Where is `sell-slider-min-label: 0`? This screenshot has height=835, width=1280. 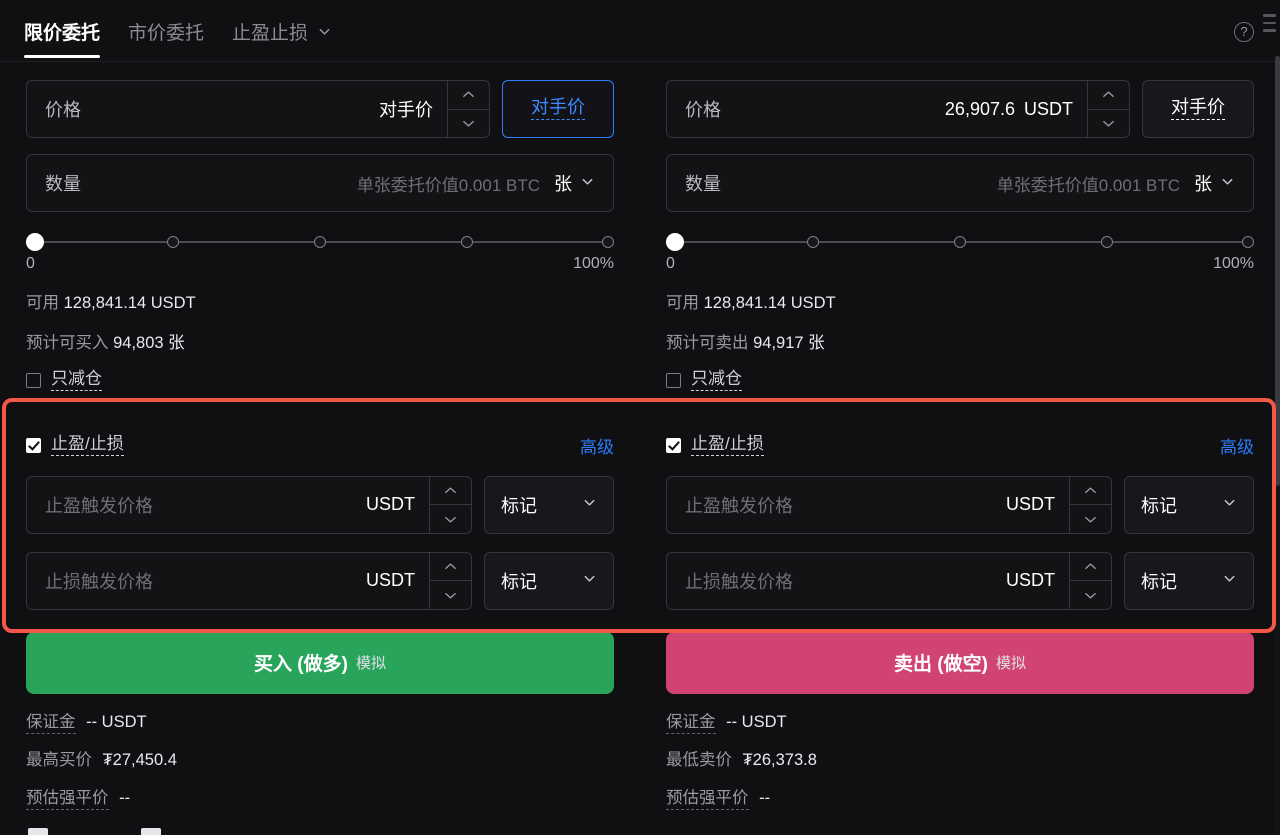 sell-slider-min-label: 0 is located at coordinates (670, 263).